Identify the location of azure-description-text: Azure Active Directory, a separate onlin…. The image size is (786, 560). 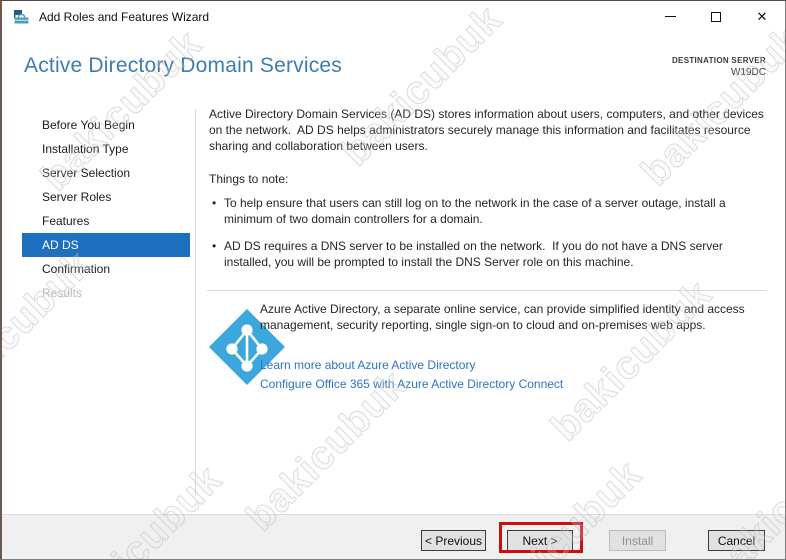
(504, 317).